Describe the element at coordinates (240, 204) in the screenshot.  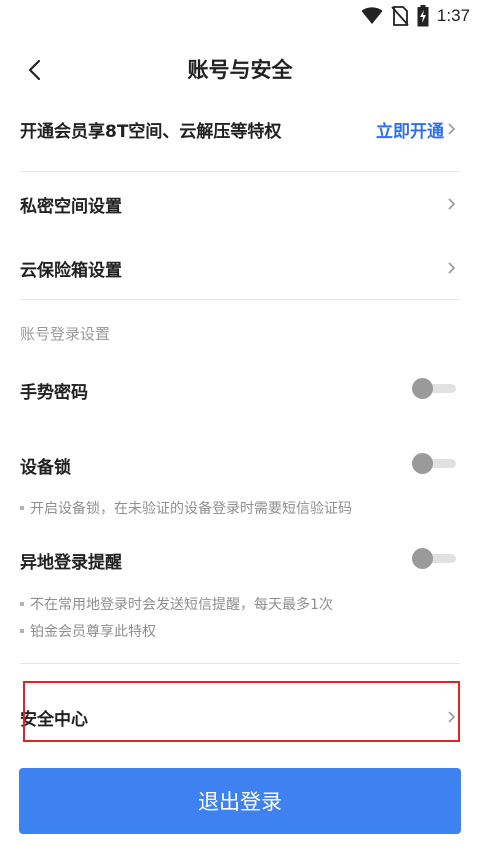
I see `private-space-settings-row: 私密空间设置` at that location.